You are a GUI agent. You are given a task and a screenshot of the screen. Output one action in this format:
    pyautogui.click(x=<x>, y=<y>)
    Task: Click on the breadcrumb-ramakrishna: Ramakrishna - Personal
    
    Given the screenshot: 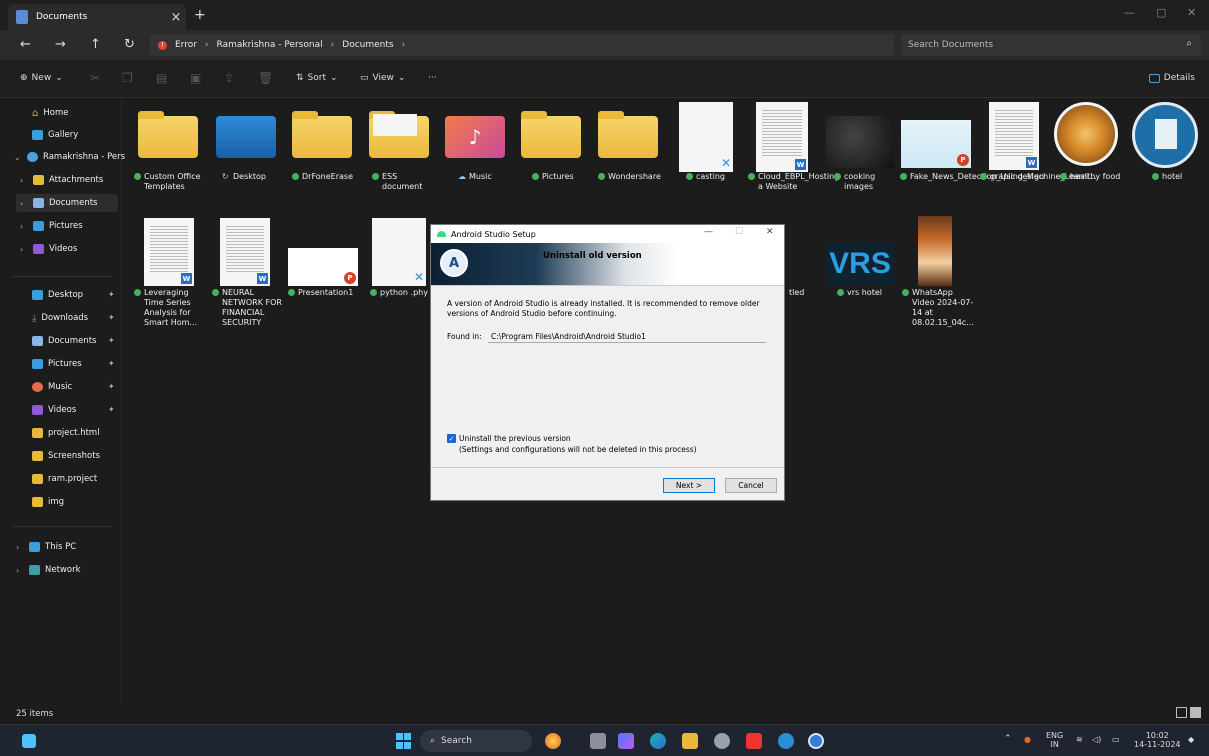 What is the action you would take?
    pyautogui.click(x=270, y=45)
    